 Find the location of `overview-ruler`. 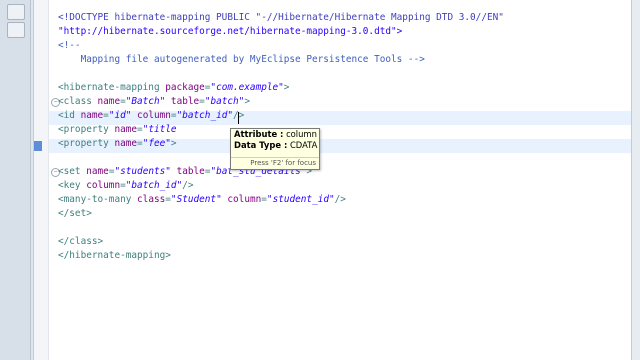

overview-ruler is located at coordinates (635, 180).